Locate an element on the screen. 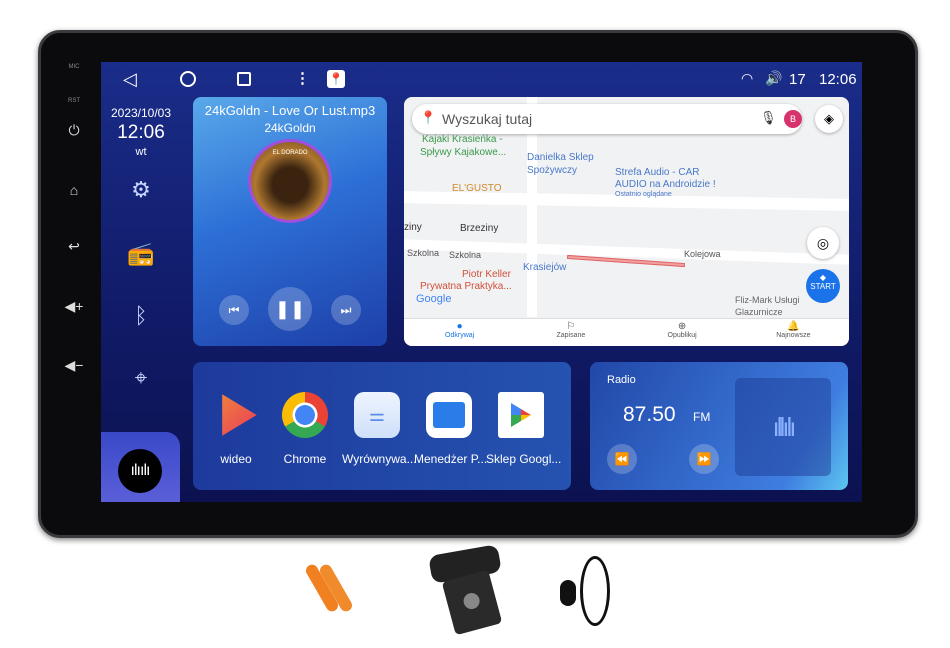 This screenshot has width=950, height=648. search-bar: 📍 Wyszukaj tutaj 🎙 B is located at coordinates (607, 119).